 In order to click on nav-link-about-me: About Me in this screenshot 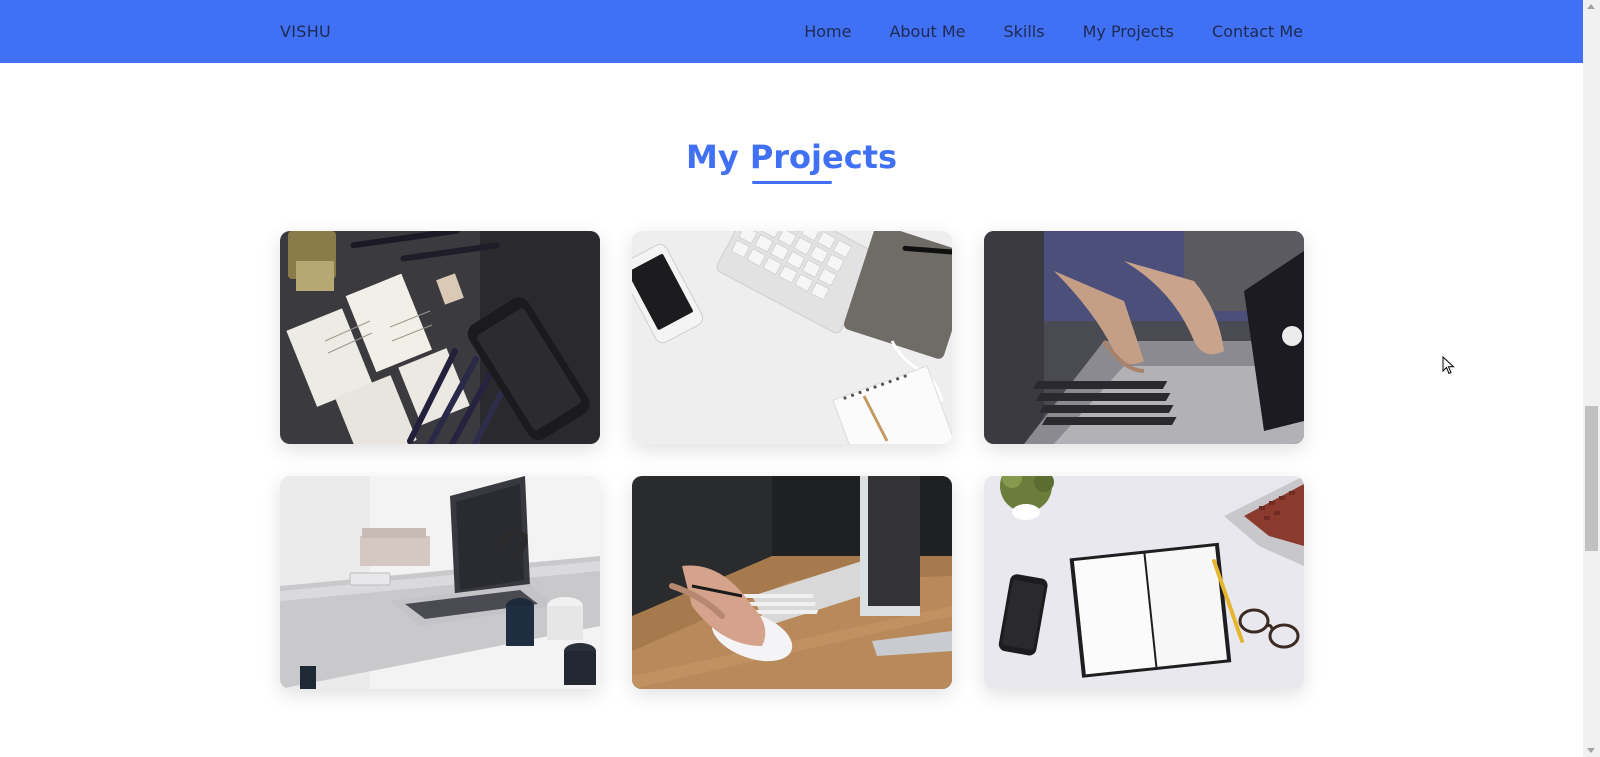, I will do `click(927, 31)`.